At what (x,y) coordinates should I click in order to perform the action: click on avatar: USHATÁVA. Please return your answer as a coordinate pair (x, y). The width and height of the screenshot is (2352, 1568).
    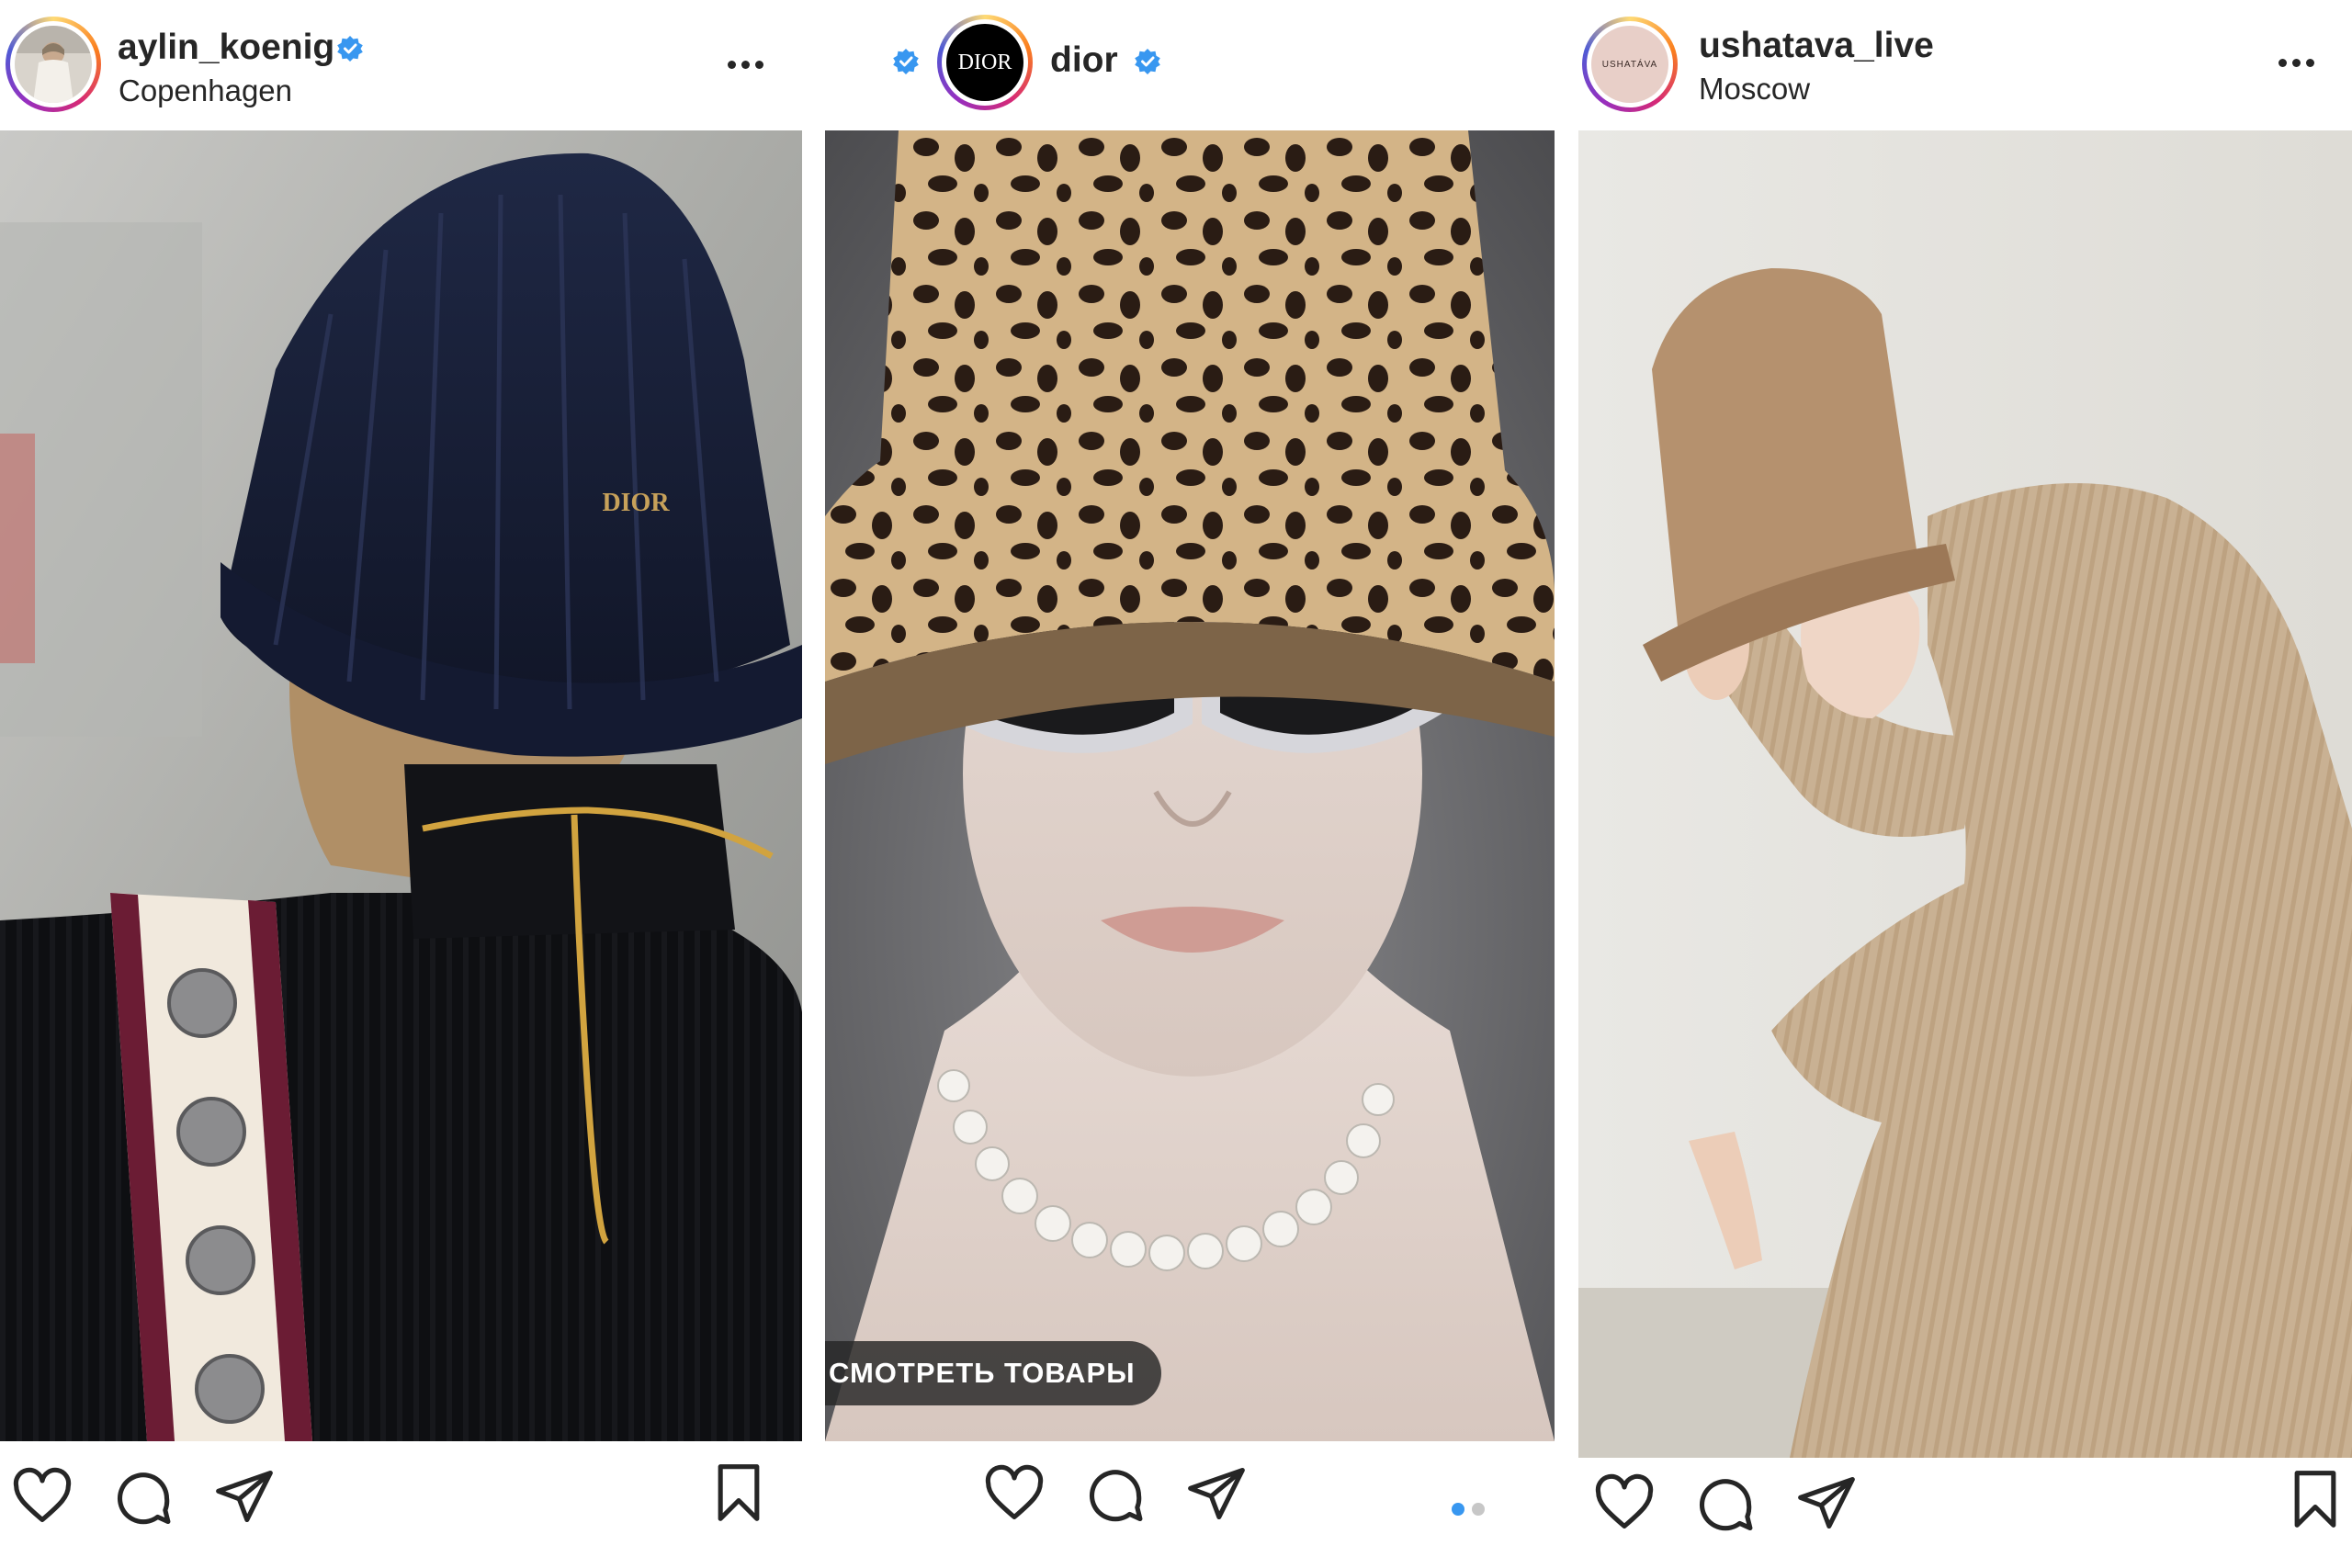
    Looking at the image, I should click on (1630, 64).